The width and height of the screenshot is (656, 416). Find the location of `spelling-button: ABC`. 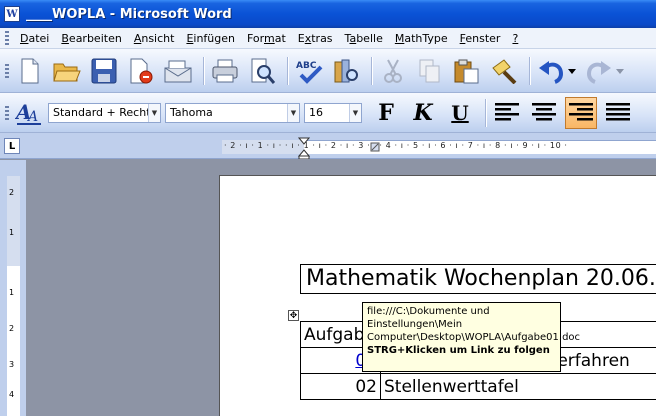

spelling-button: ABC is located at coordinates (309, 71).